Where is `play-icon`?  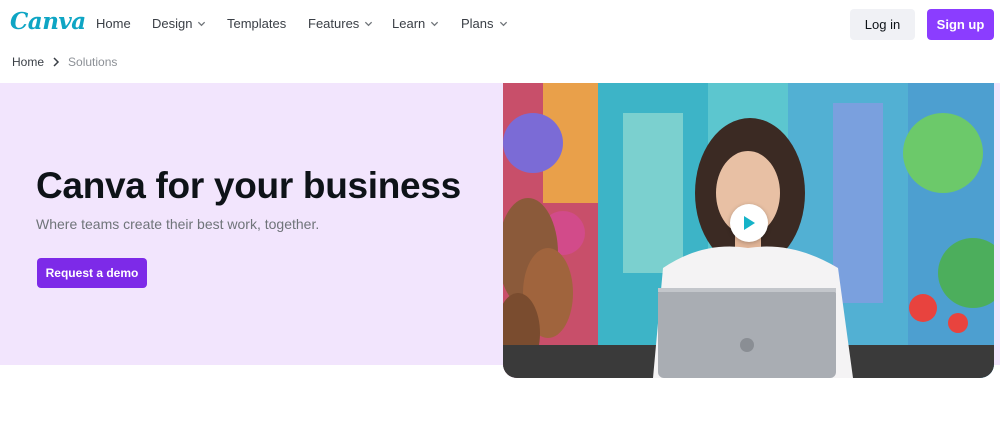 play-icon is located at coordinates (749, 223).